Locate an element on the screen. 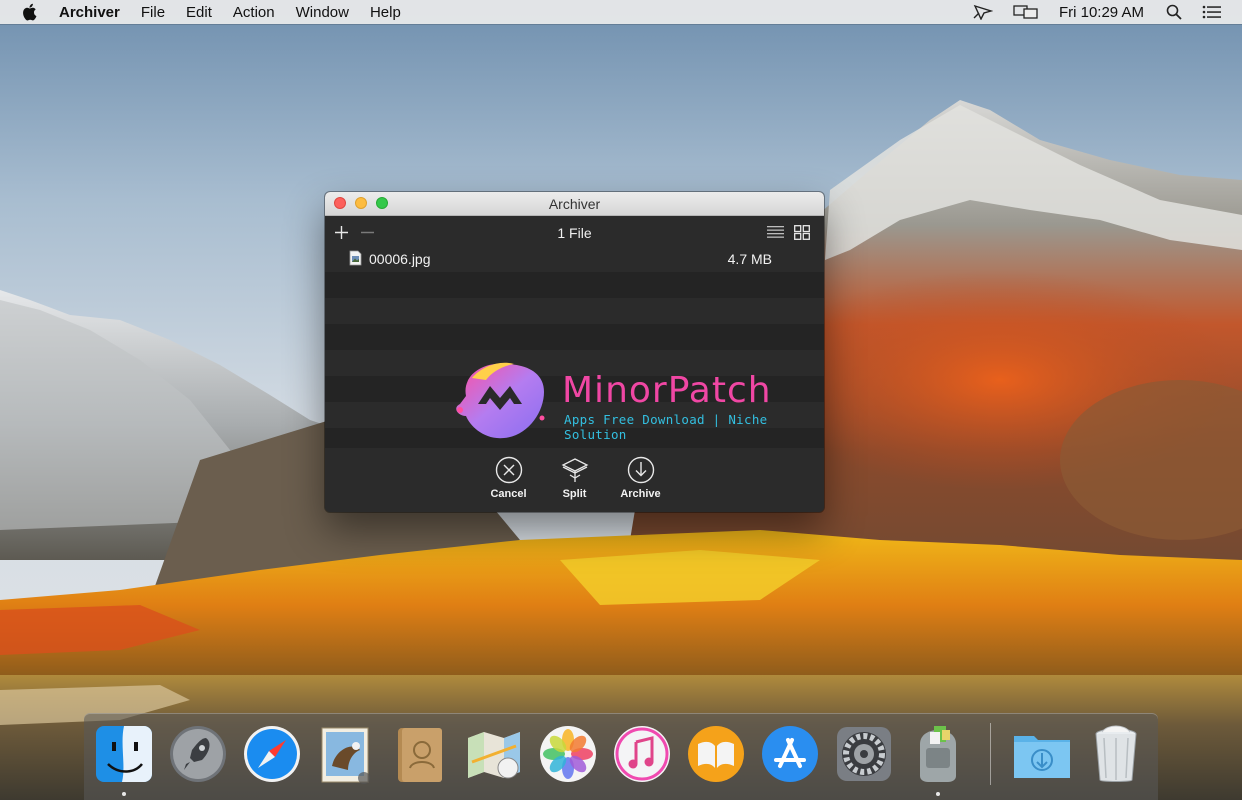 The height and width of the screenshot is (800, 1242). file-size: 4.7 MB is located at coordinates (749, 259).